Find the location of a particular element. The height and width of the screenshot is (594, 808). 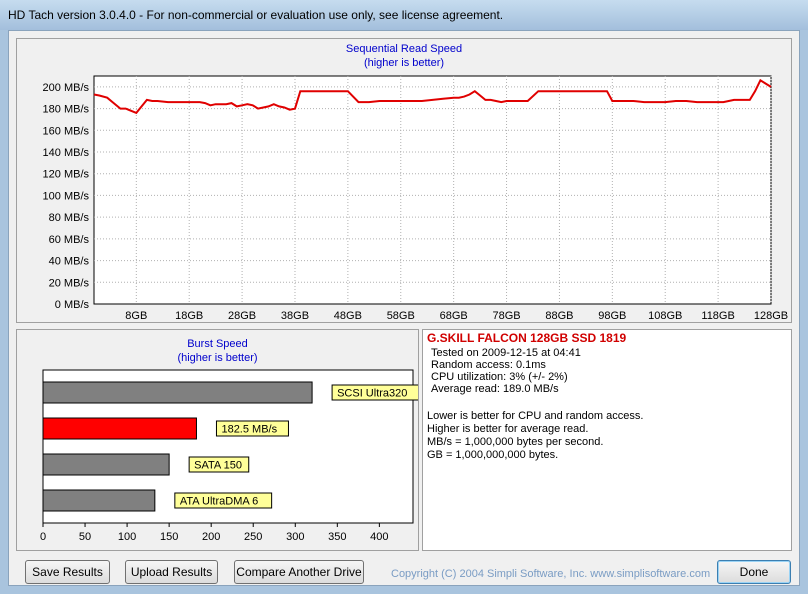

average-read: Average read: 189.0 MB/s is located at coordinates (495, 389).